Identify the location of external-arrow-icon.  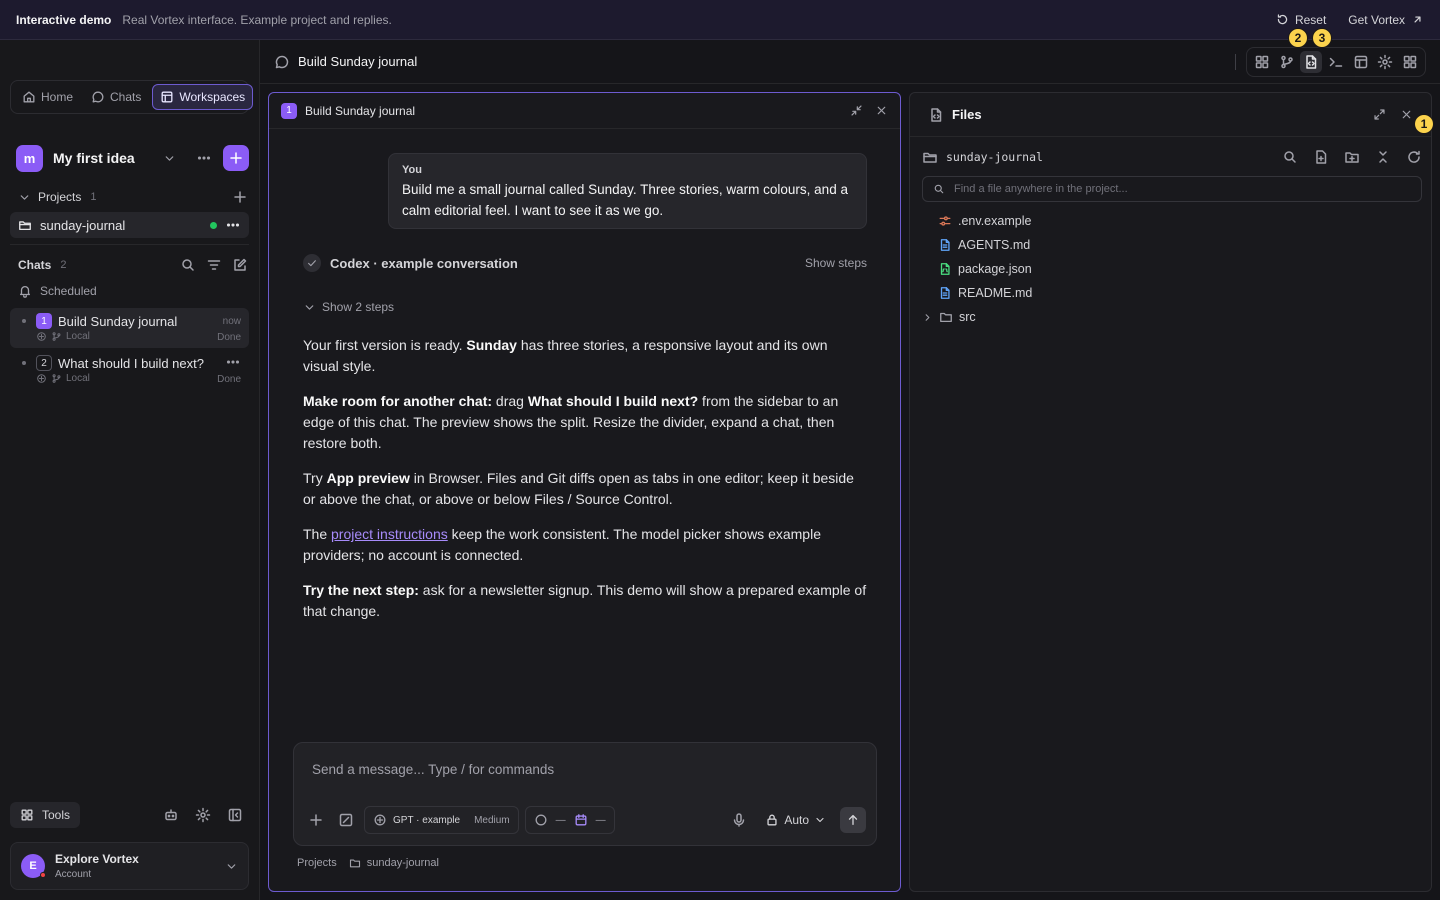
(1417, 19).